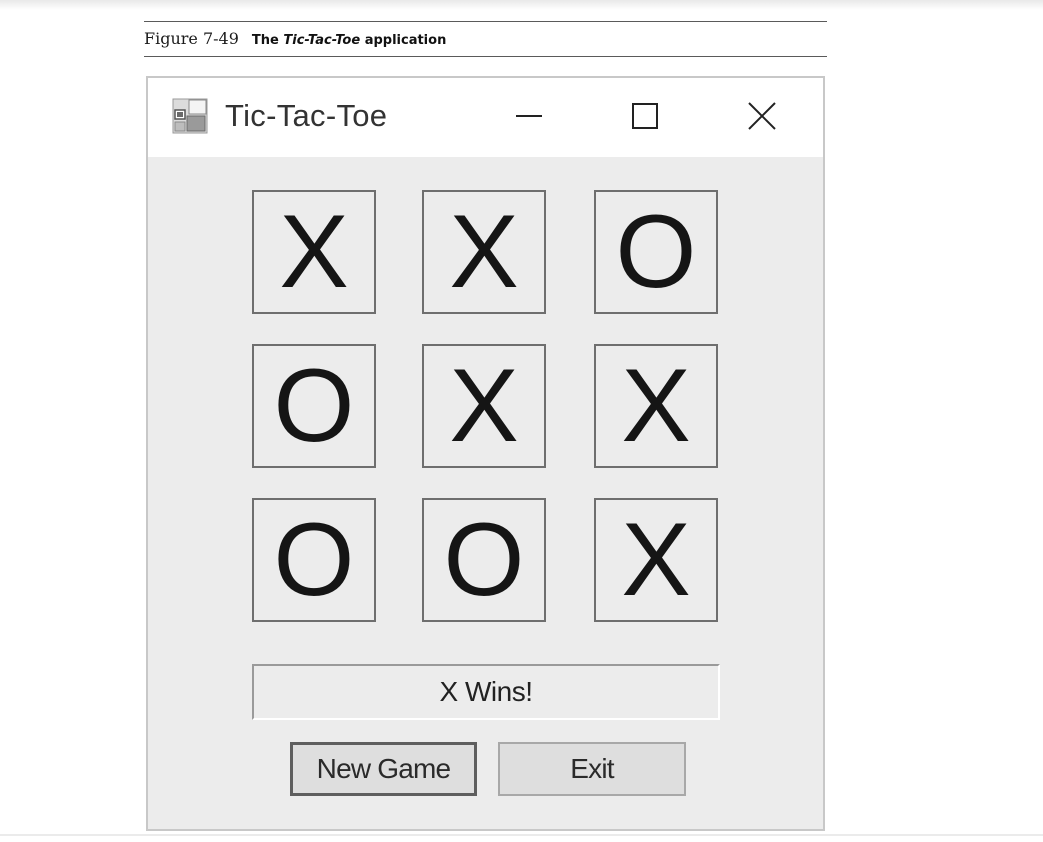 This screenshot has width=1043, height=842. I want to click on maximize-icon, so click(645, 116).